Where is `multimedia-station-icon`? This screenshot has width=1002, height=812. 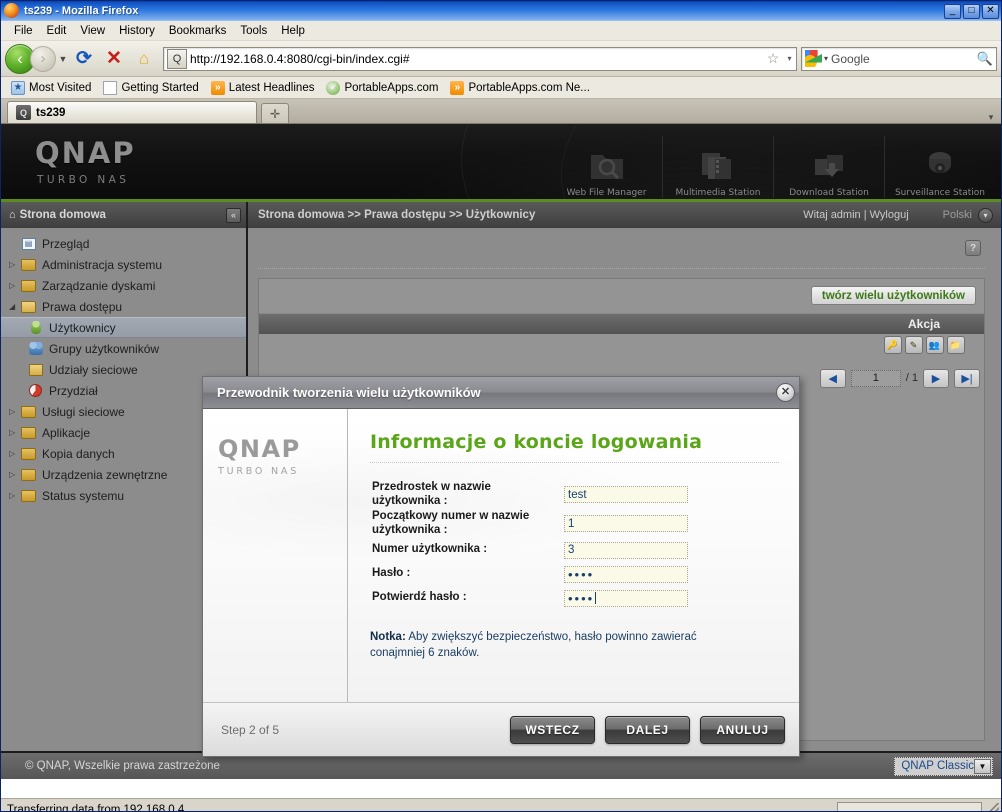 multimedia-station-icon is located at coordinates (718, 166).